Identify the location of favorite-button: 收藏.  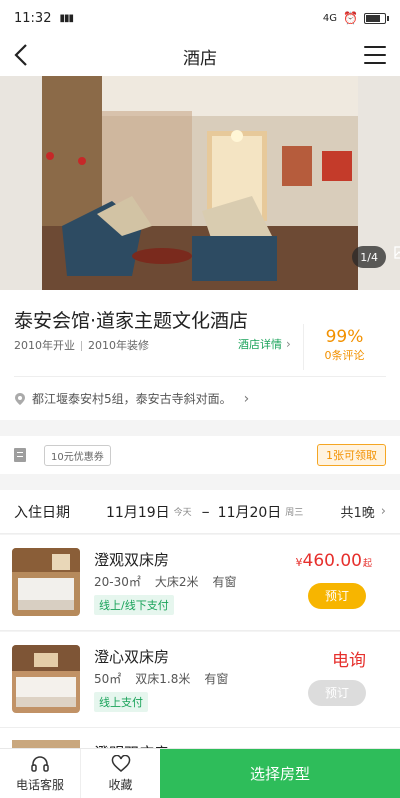
(120, 773).